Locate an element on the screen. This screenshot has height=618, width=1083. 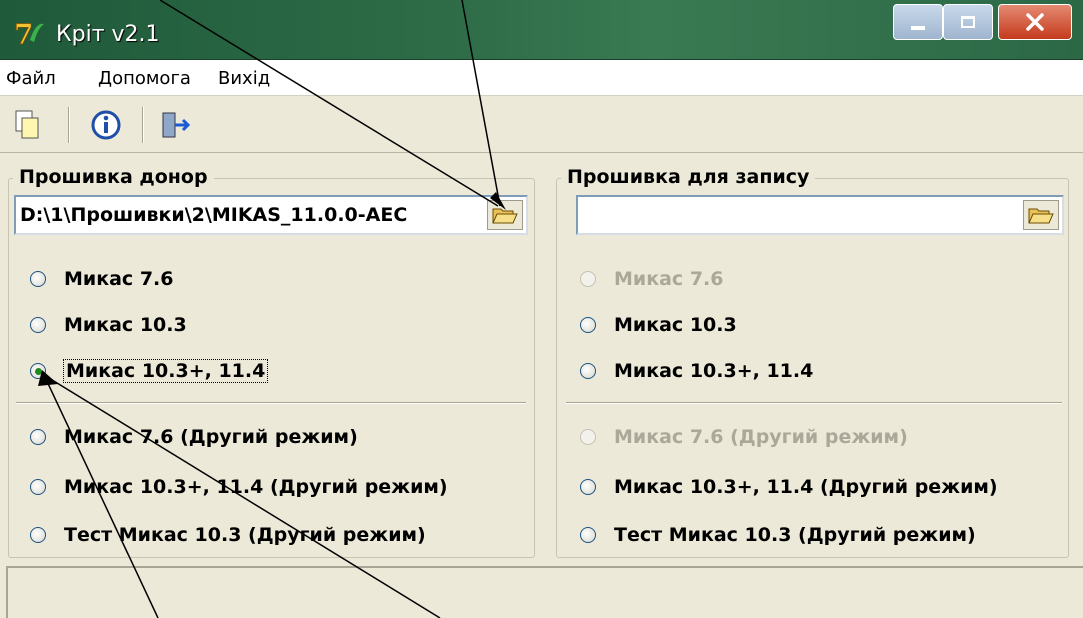
donor-option-3: Микас 7.6 (Другий режим) is located at coordinates (194, 437).